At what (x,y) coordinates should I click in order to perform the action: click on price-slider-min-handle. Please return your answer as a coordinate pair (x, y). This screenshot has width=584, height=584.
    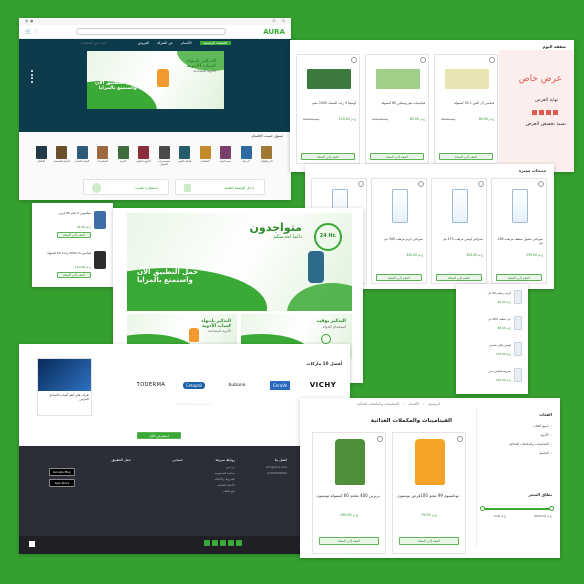
    Looking at the image, I should click on (482, 508).